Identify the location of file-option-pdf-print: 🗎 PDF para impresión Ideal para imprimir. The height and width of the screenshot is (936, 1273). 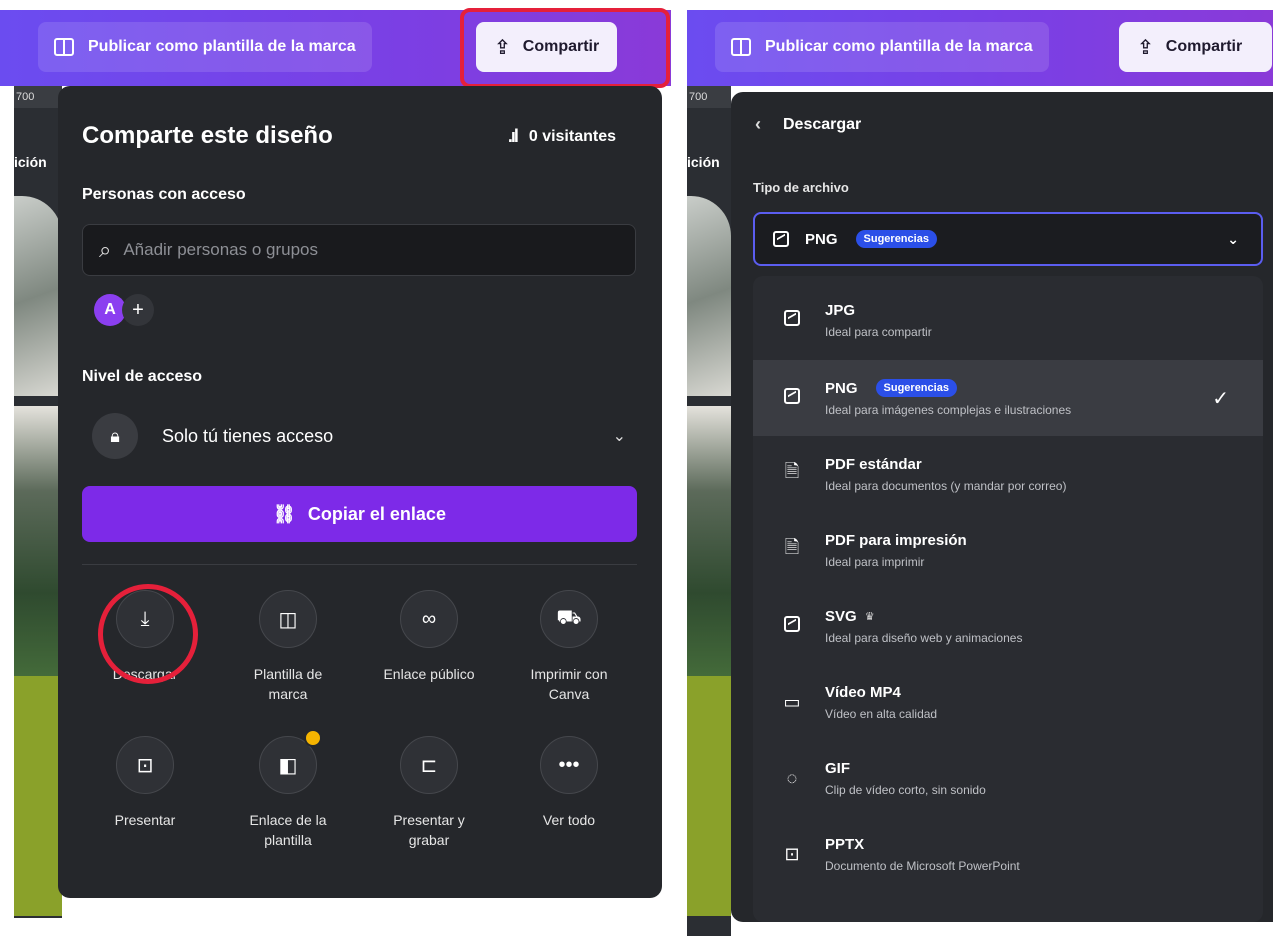
(1008, 550).